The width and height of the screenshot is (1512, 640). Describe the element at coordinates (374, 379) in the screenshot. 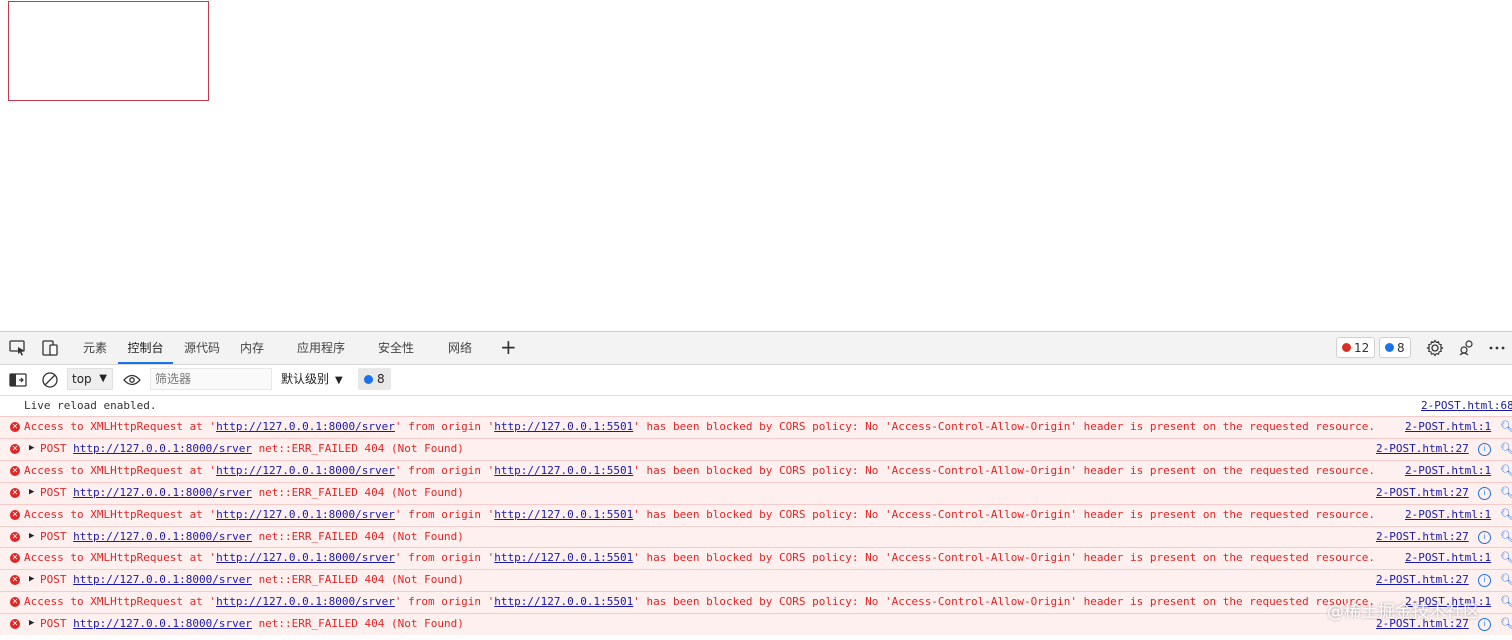

I see `messages-badge: 8` at that location.